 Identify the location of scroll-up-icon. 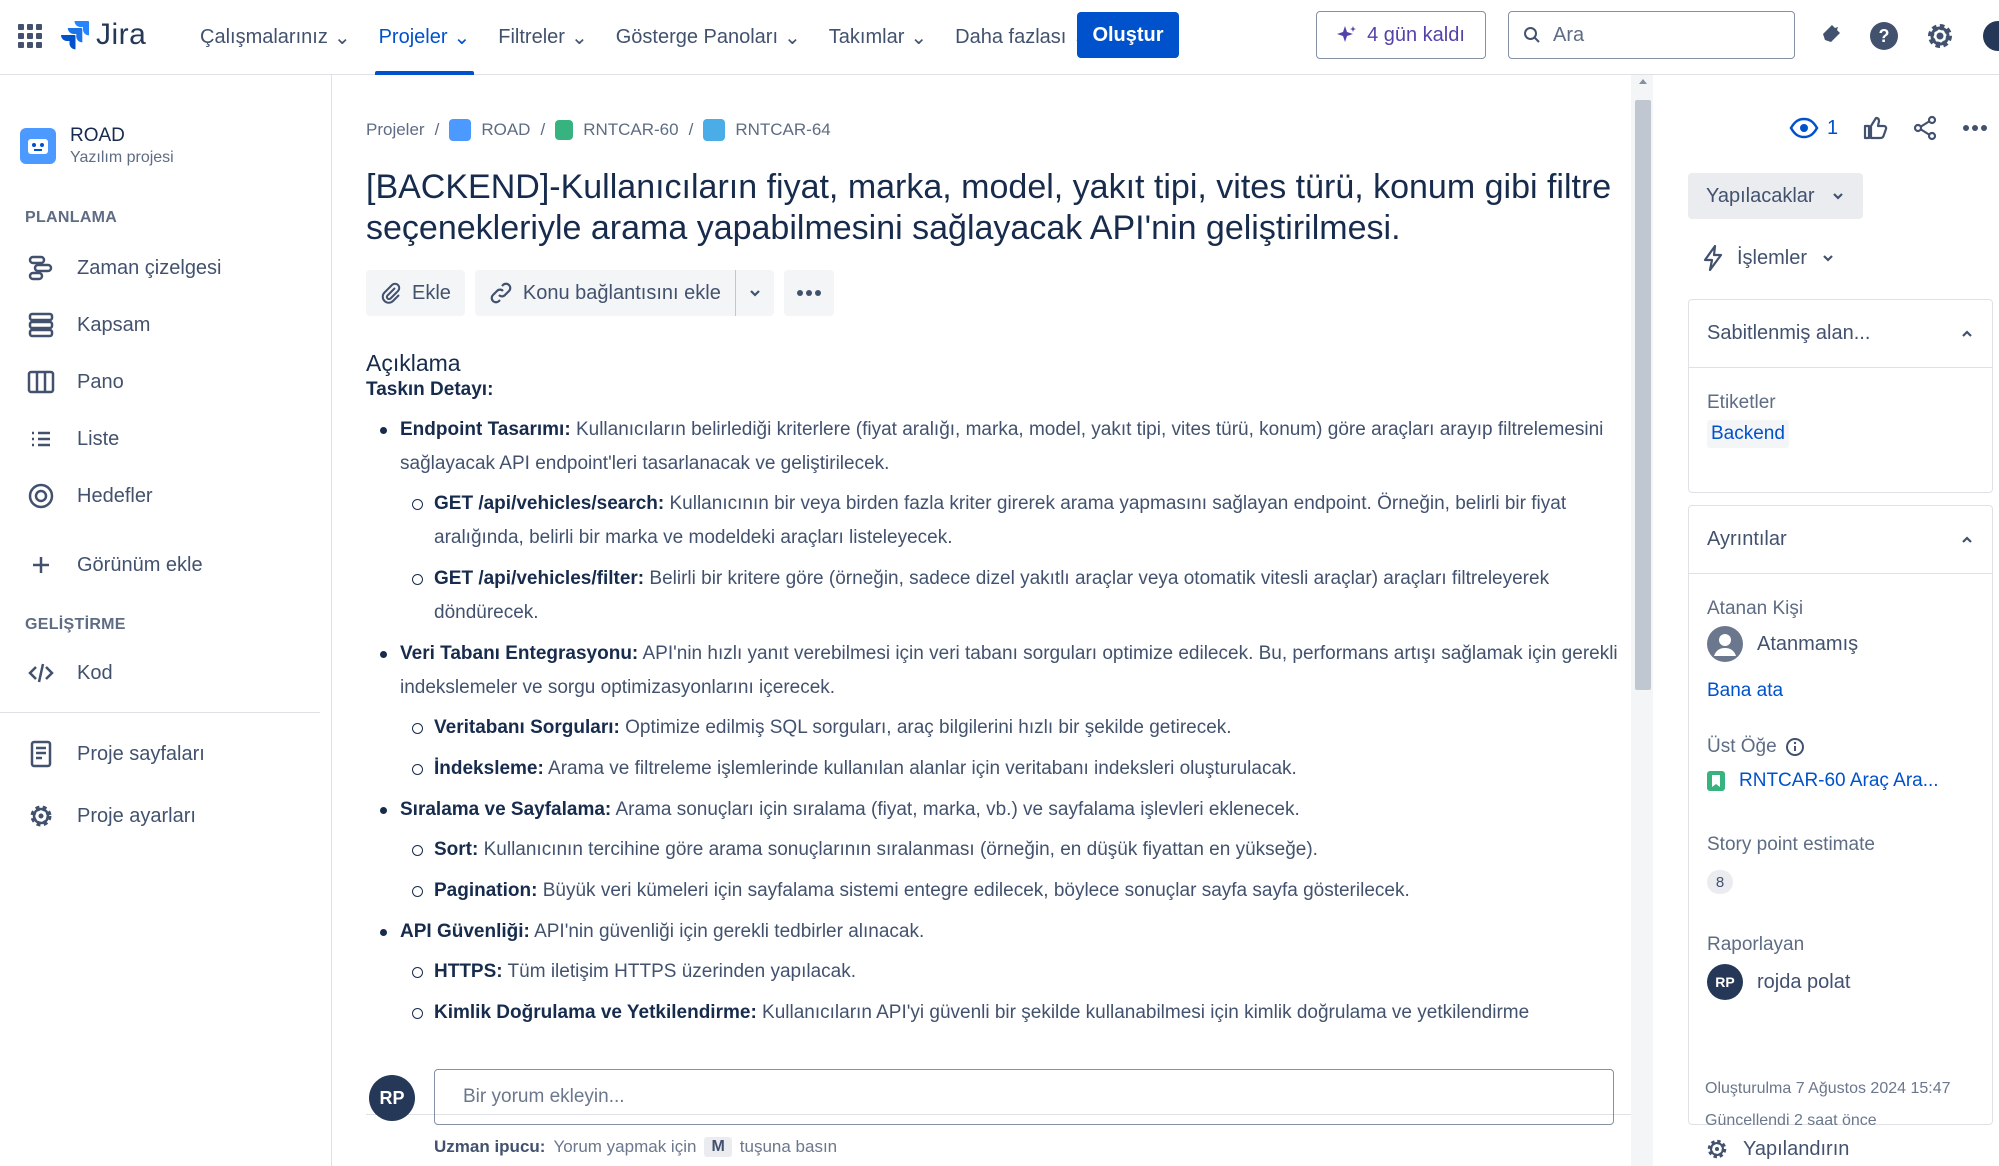
(1642, 82).